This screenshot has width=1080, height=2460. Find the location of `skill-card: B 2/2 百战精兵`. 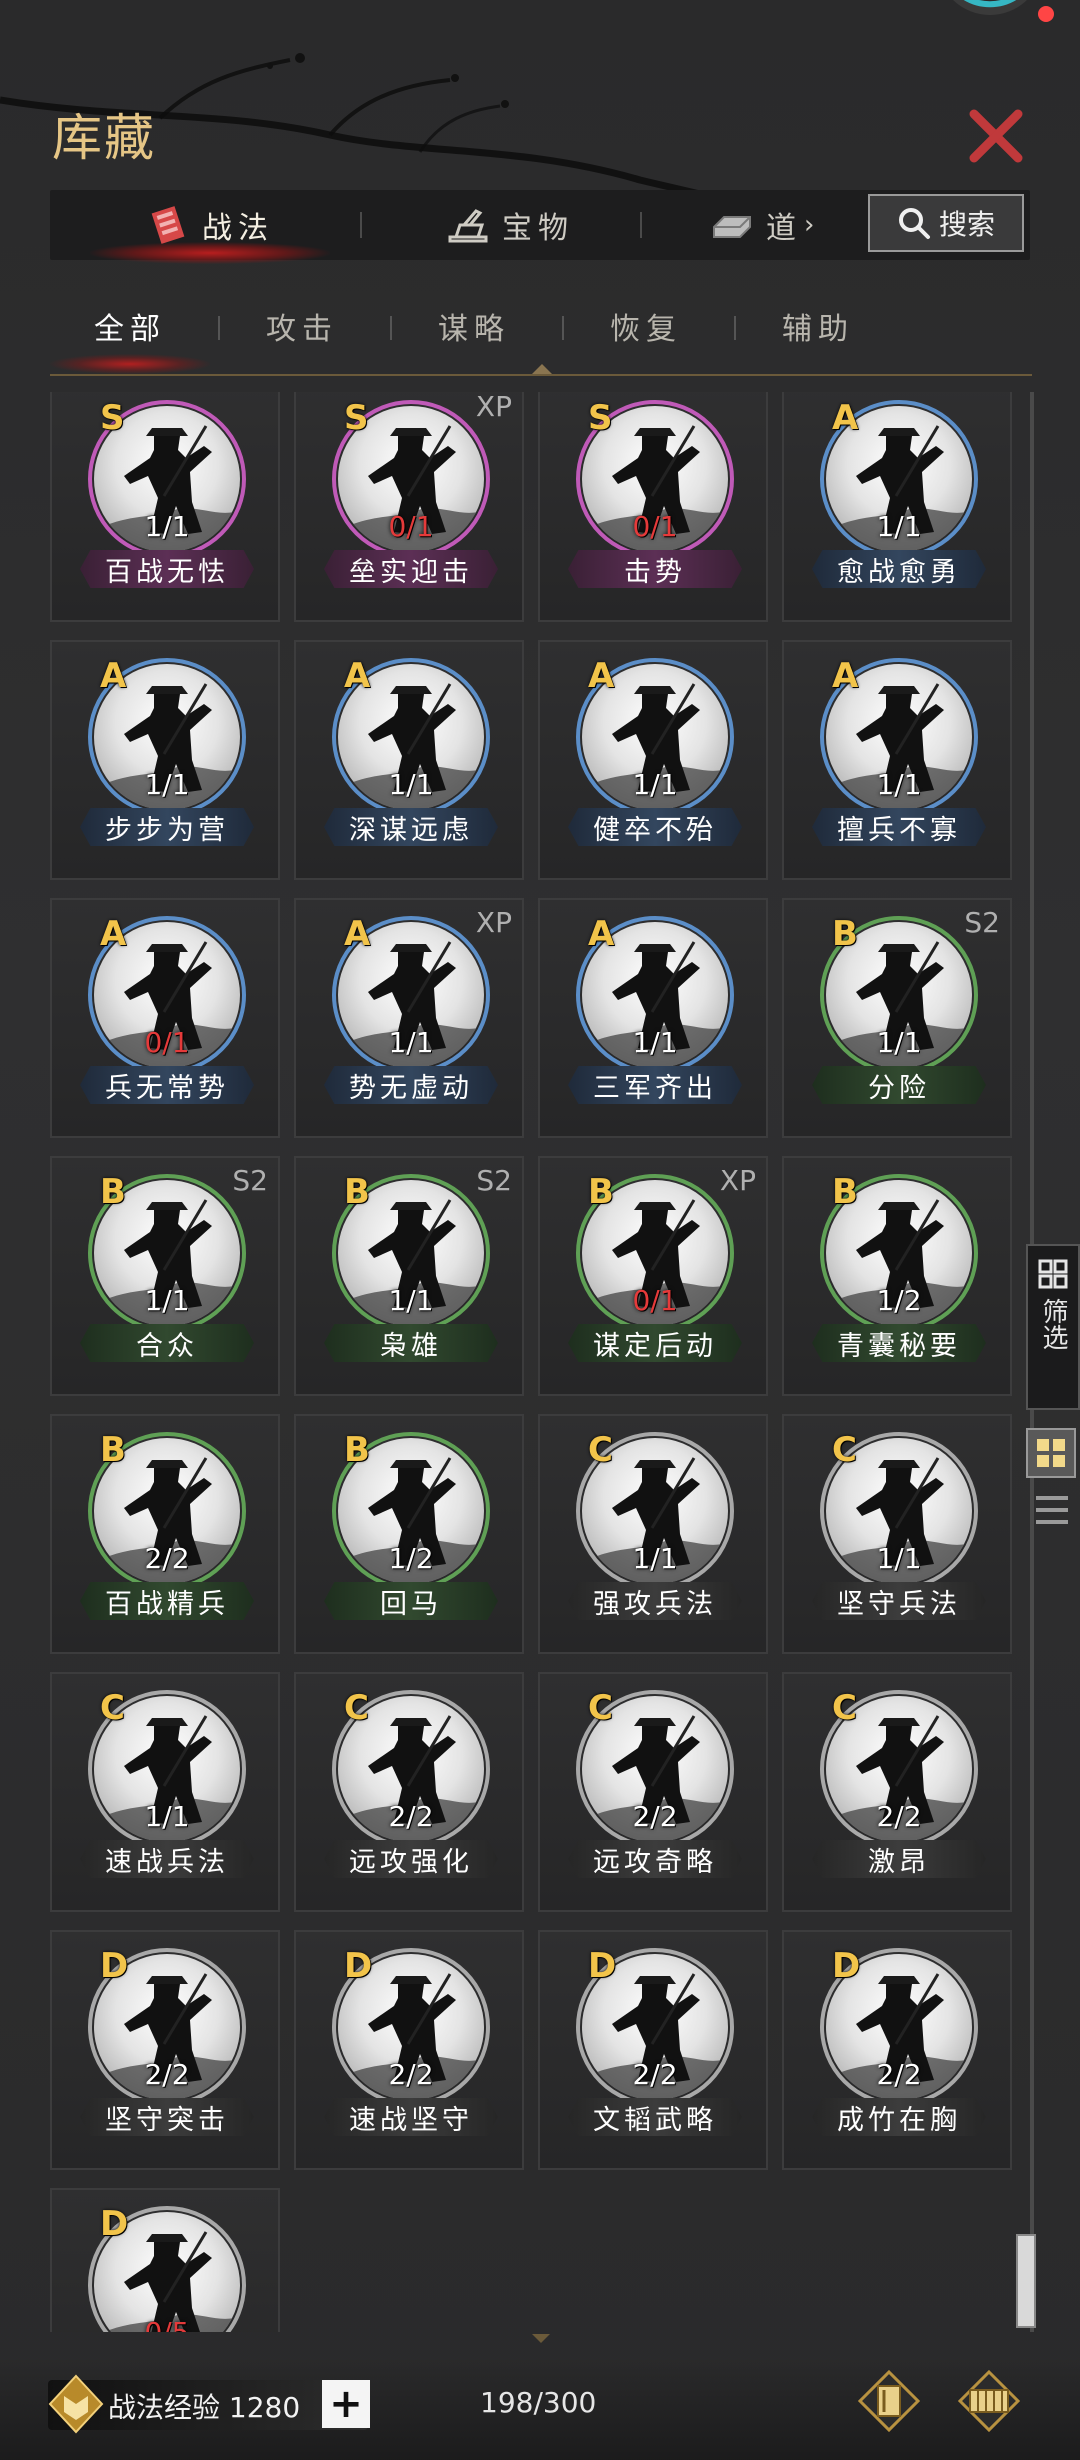

skill-card: B 2/2 百战精兵 is located at coordinates (165, 1534).